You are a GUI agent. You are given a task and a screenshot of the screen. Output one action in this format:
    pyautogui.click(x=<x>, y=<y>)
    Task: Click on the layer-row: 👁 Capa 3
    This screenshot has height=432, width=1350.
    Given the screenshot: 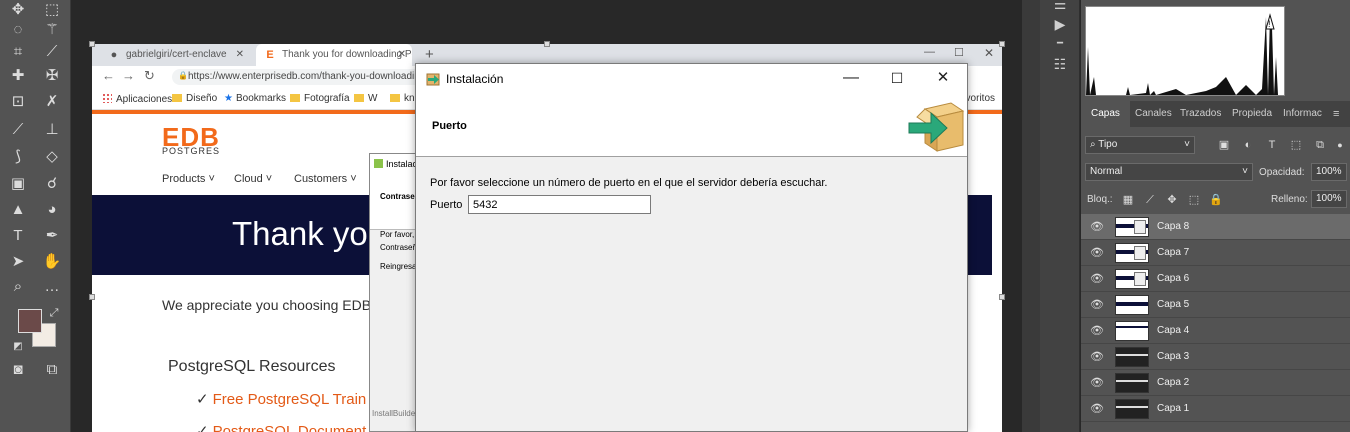 What is the action you would take?
    pyautogui.click(x=1215, y=357)
    